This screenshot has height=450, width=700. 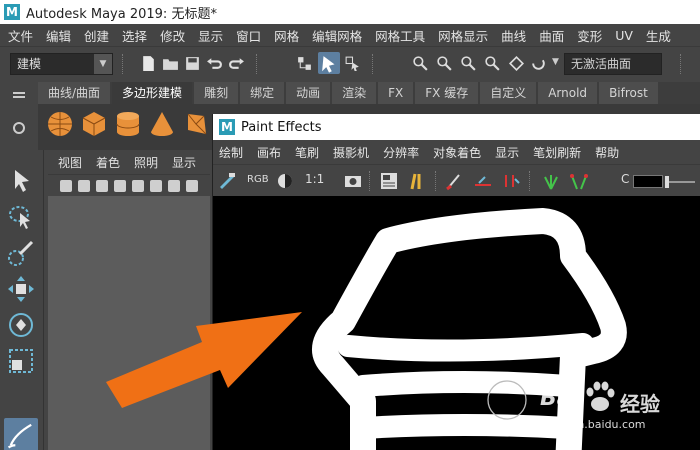 What do you see at coordinates (281, 127) in the screenshot?
I see `paint-effects-title: Paint Effects` at bounding box center [281, 127].